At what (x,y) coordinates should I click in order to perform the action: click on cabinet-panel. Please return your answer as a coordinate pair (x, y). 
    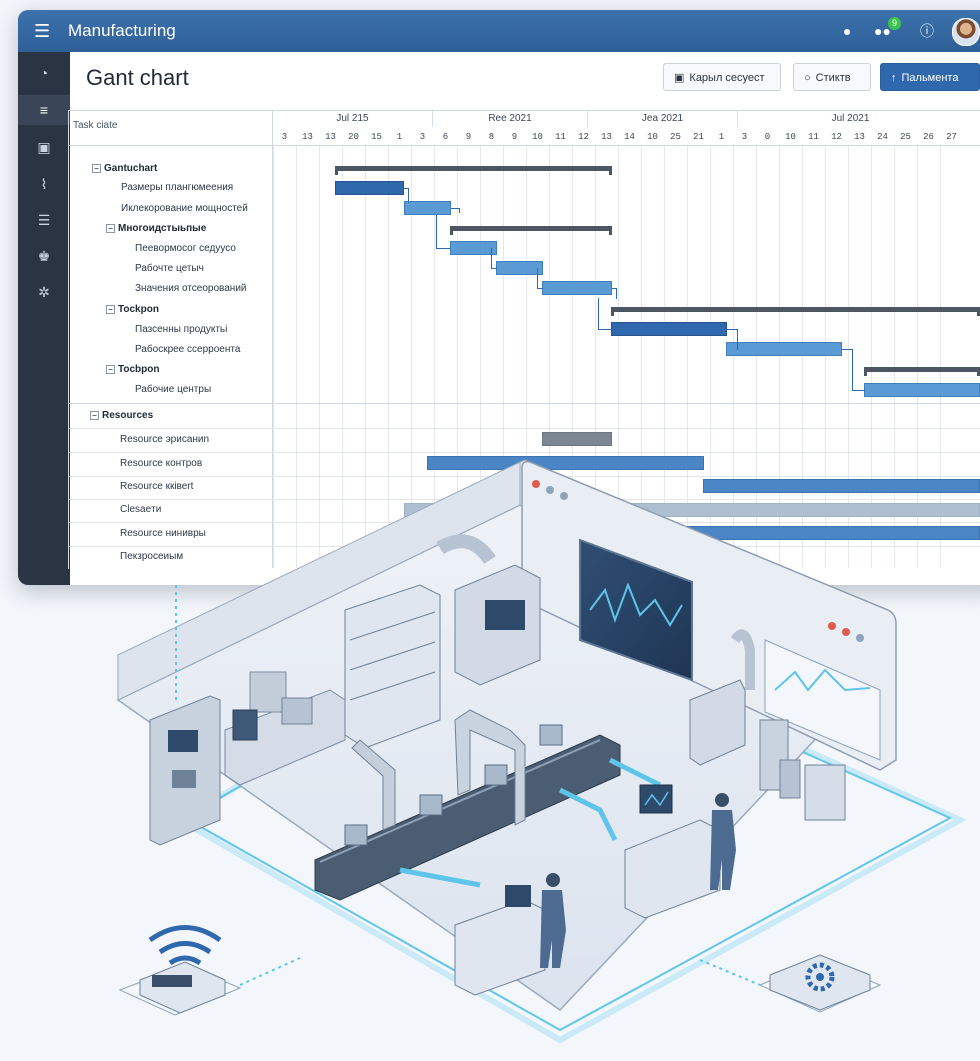
    Looking at the image, I should click on (184, 779).